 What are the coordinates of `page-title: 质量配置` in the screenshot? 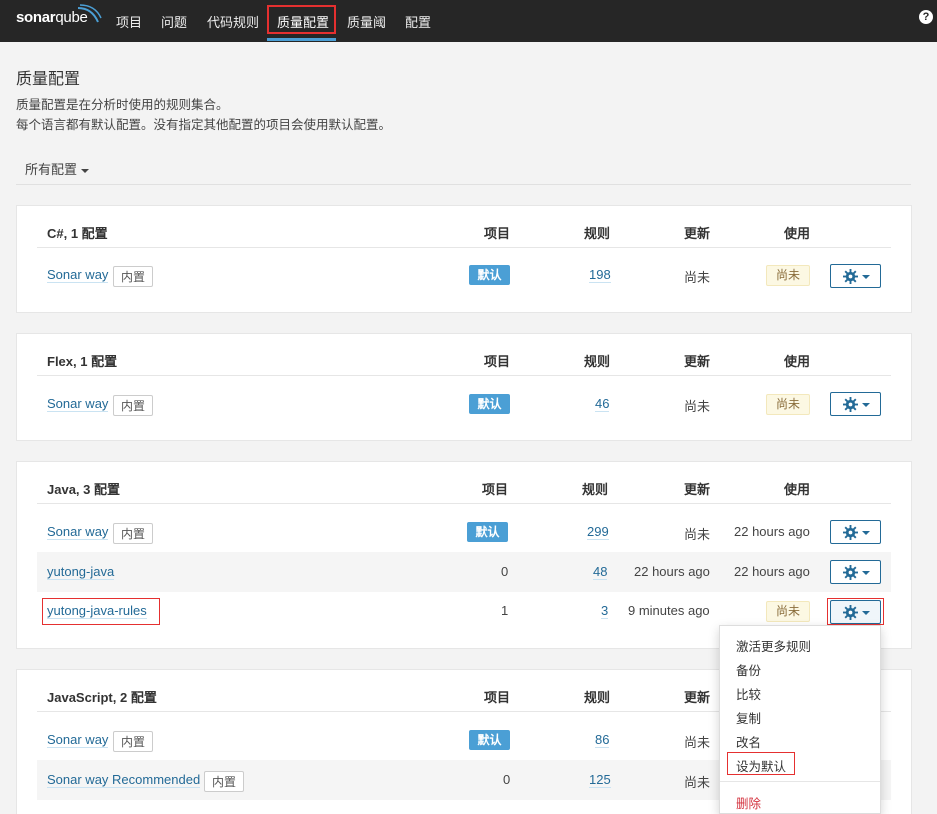 It's located at (48, 79).